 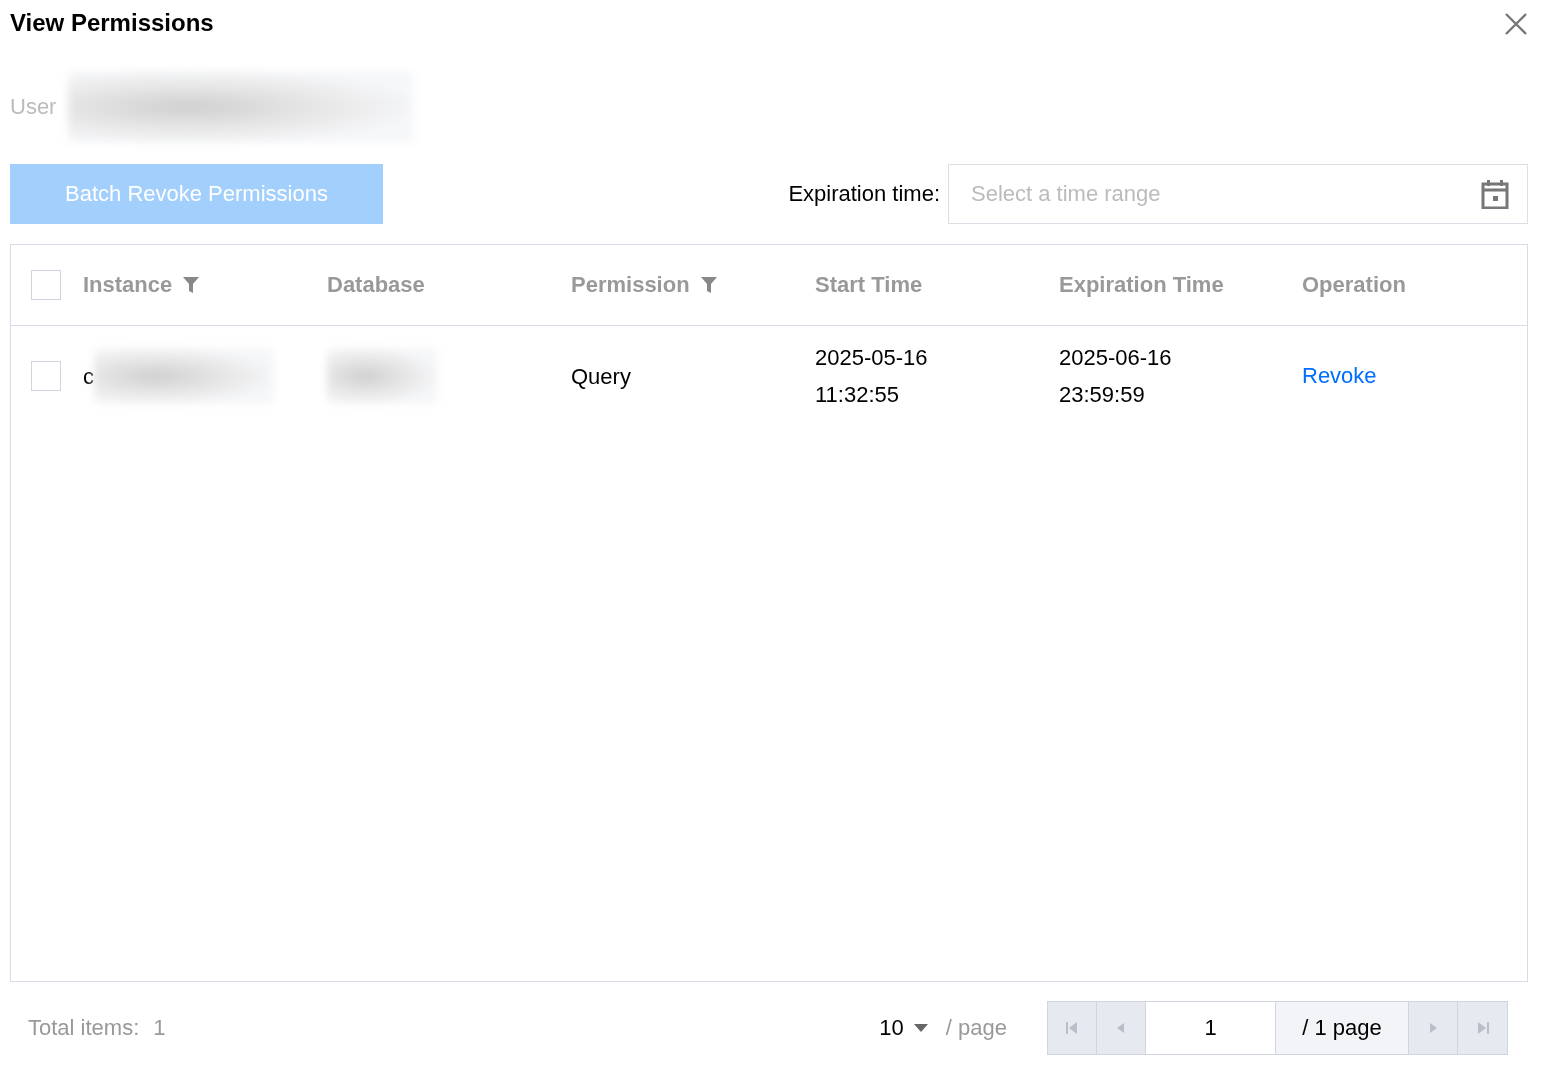 What do you see at coordinates (1210, 1028) in the screenshot?
I see `page-number-input: 1` at bounding box center [1210, 1028].